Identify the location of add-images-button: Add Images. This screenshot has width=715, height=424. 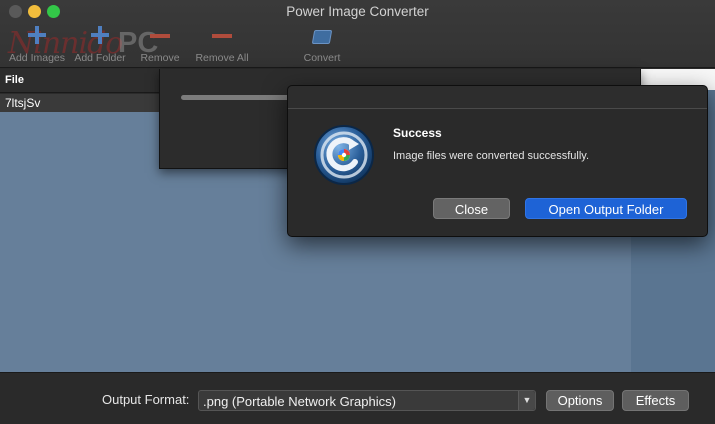
(37, 44).